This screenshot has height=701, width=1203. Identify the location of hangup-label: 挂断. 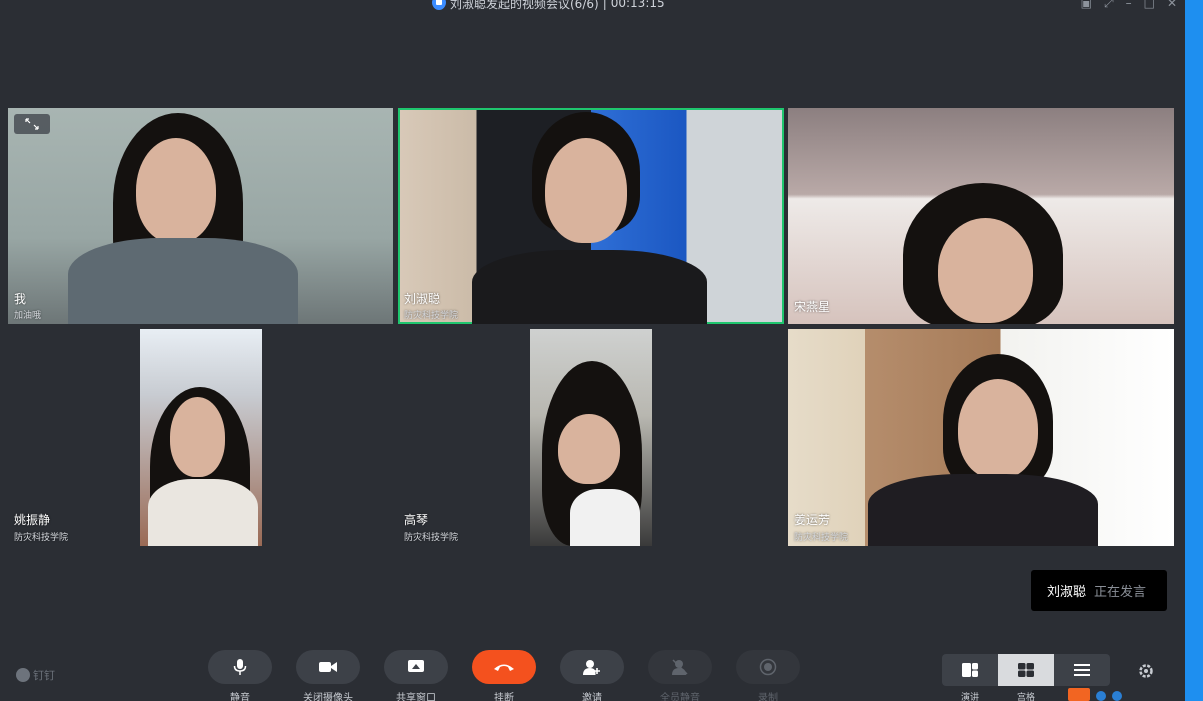
(504, 697).